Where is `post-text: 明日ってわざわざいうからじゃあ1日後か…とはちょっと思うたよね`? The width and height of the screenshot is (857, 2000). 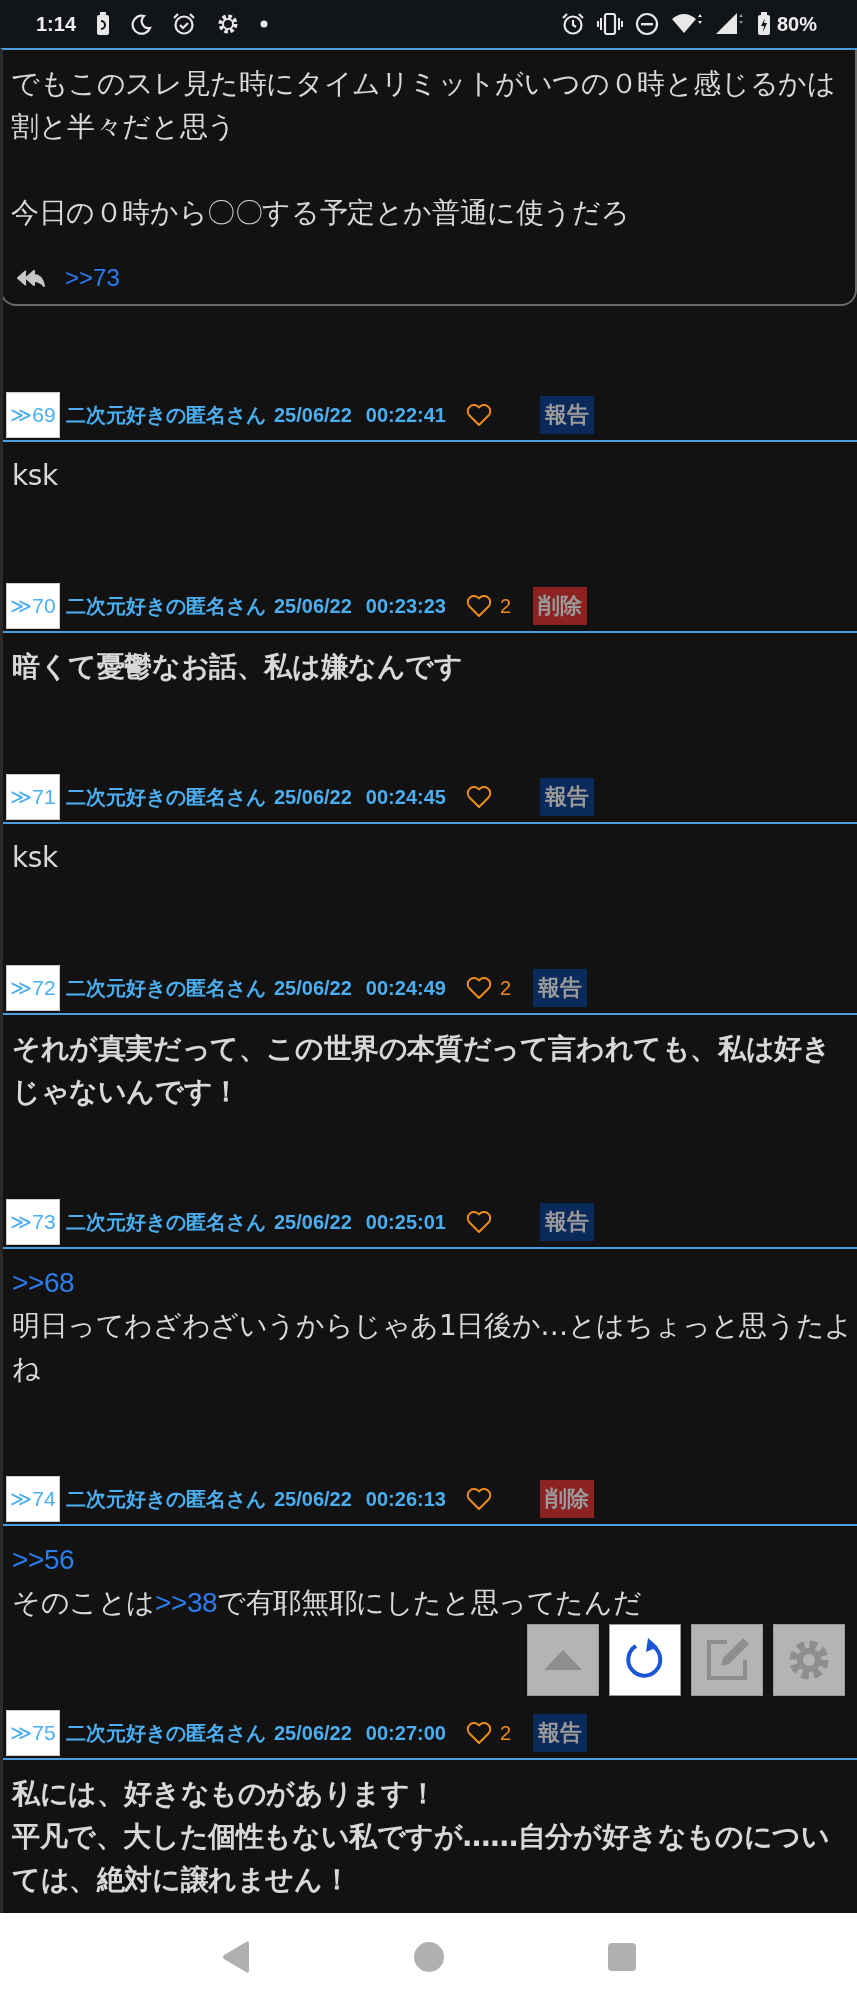 post-text: 明日ってわざわざいうからじゃあ1日後か…とはちょっと思うたよね is located at coordinates (433, 1347).